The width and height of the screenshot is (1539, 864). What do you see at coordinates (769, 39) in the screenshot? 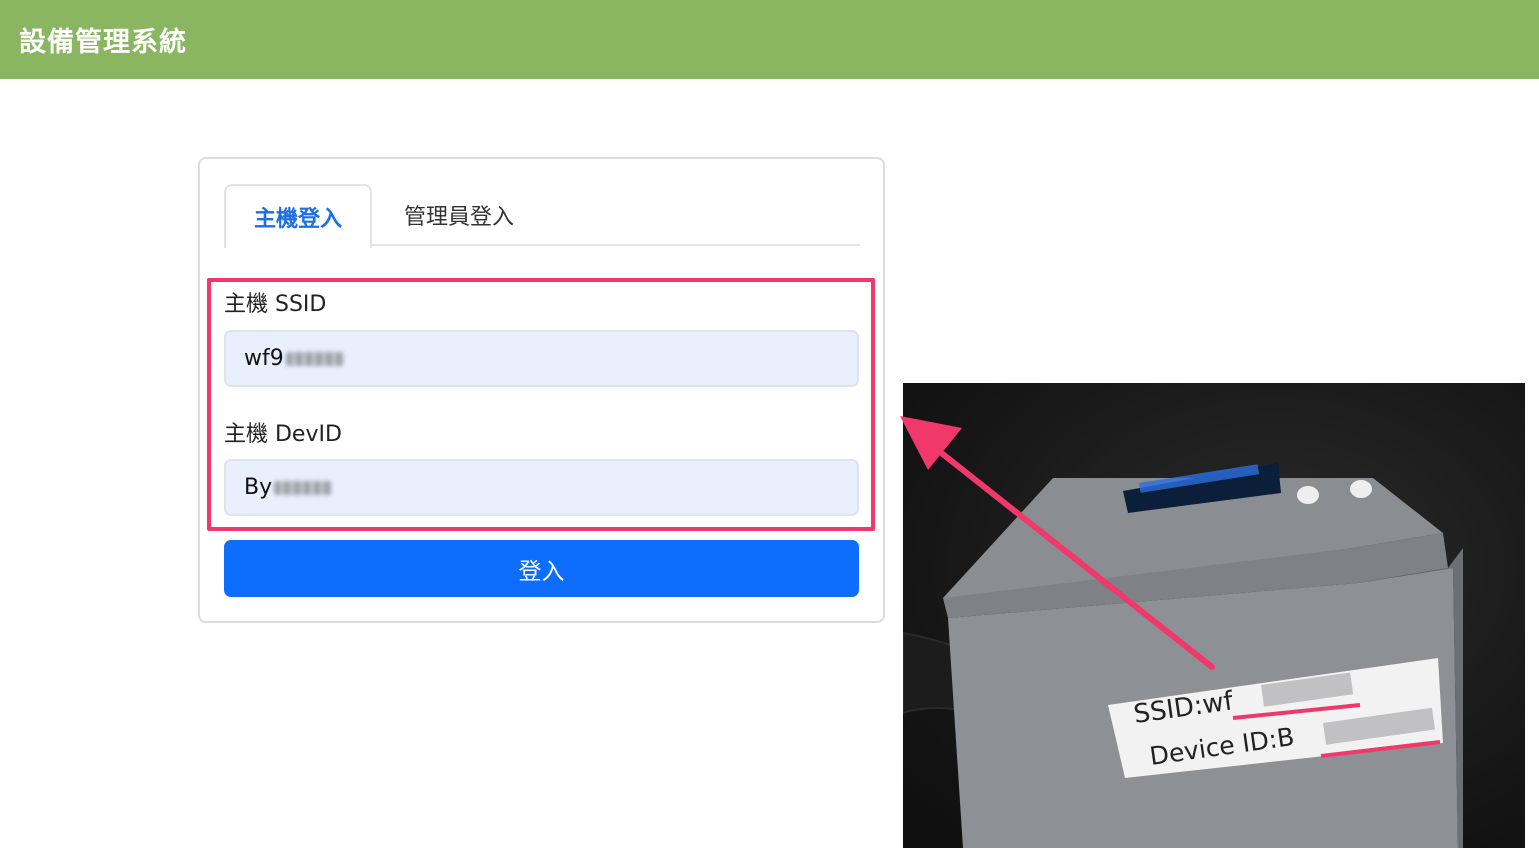
I see `app-header: 設備管理系統` at bounding box center [769, 39].